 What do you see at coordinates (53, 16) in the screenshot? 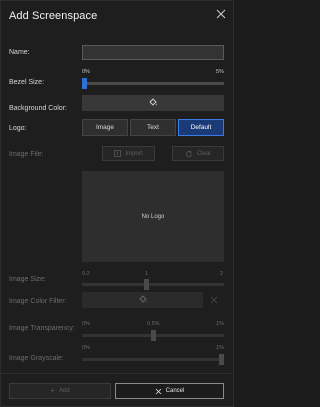
I see `dialog-title: Add Screenspace` at bounding box center [53, 16].